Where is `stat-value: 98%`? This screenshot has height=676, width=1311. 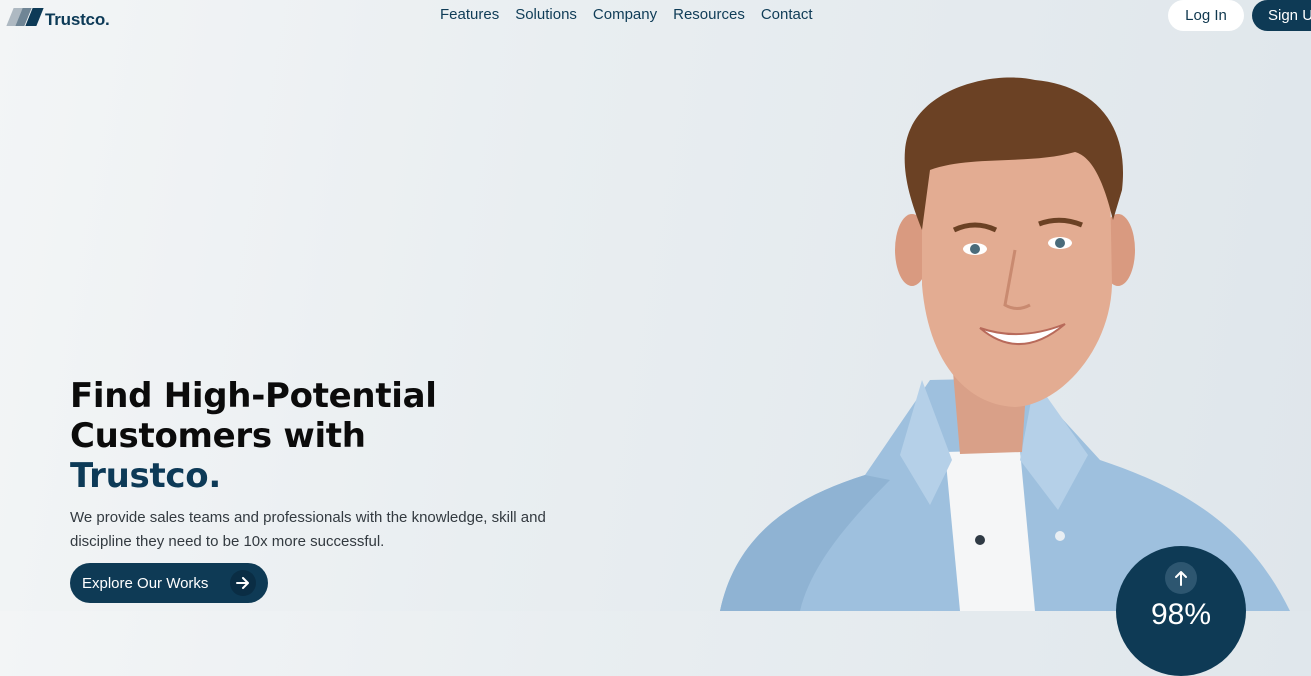
stat-value: 98% is located at coordinates (1181, 614).